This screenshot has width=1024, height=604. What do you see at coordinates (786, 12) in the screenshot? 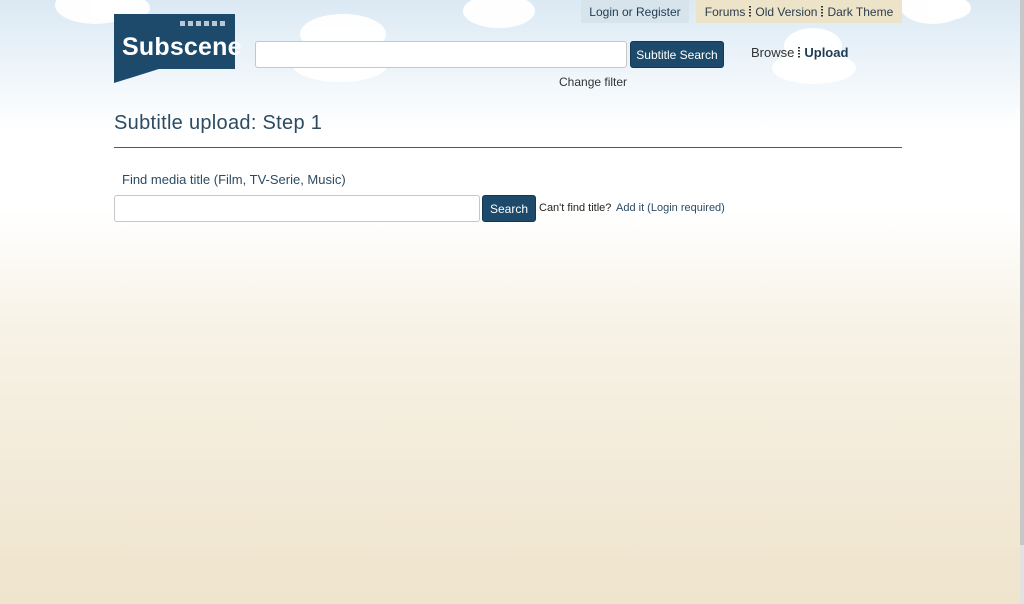
I see `old-version-link: Old Version` at bounding box center [786, 12].